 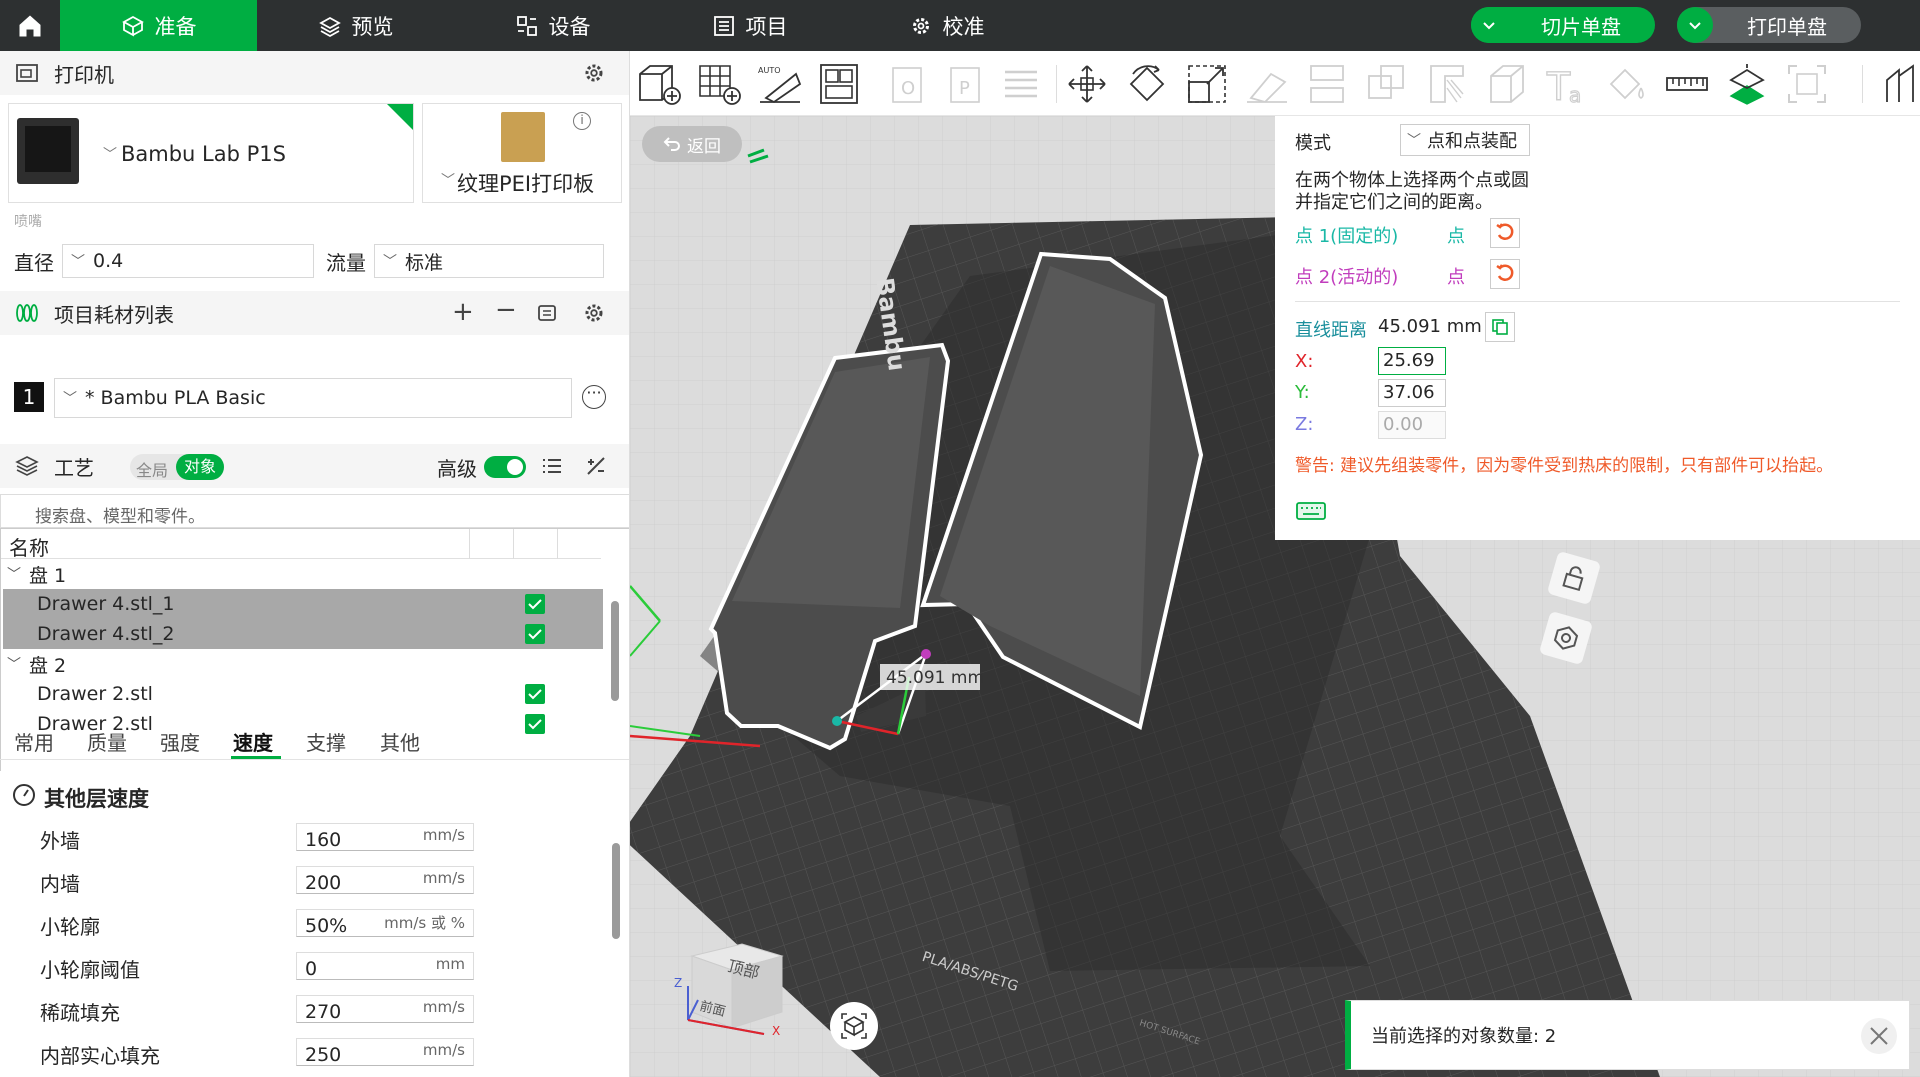 What do you see at coordinates (582, 121) in the screenshot?
I see `info-icon: i` at bounding box center [582, 121].